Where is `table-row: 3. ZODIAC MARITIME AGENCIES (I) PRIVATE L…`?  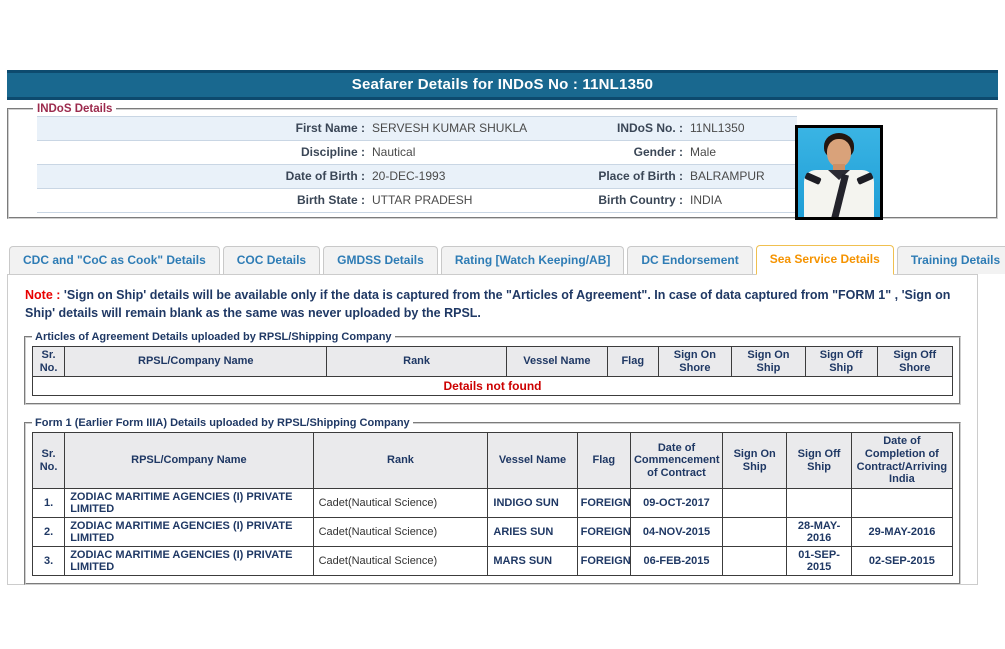 table-row: 3. ZODIAC MARITIME AGENCIES (I) PRIVATE L… is located at coordinates (492, 560).